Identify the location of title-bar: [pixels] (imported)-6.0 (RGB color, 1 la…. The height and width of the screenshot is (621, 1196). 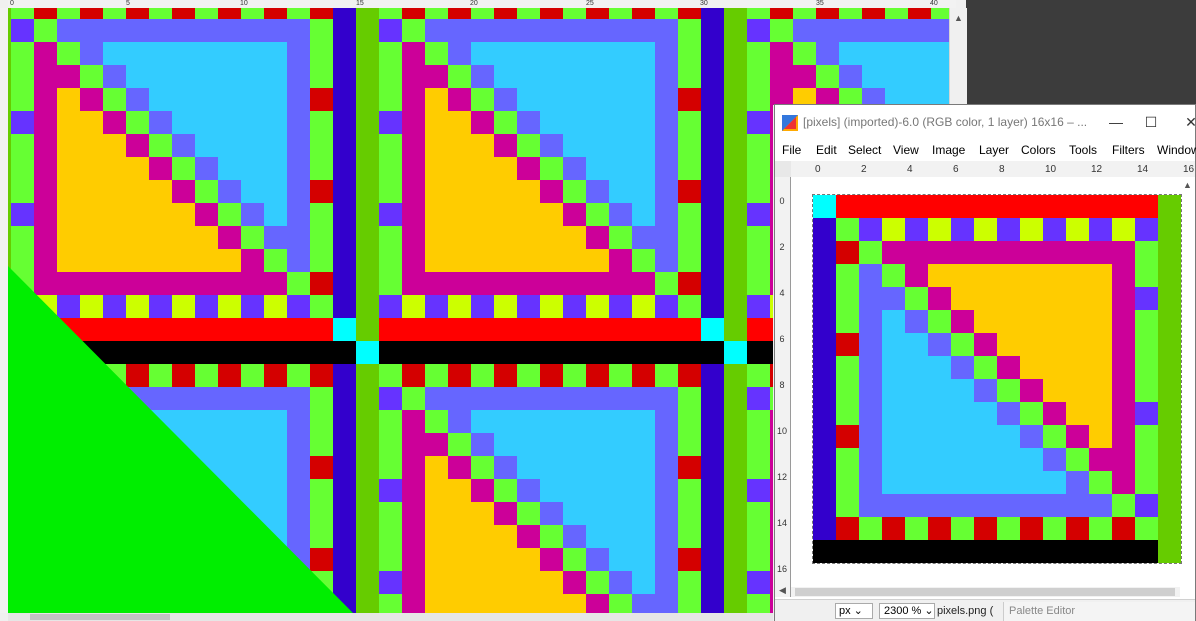
(985, 123).